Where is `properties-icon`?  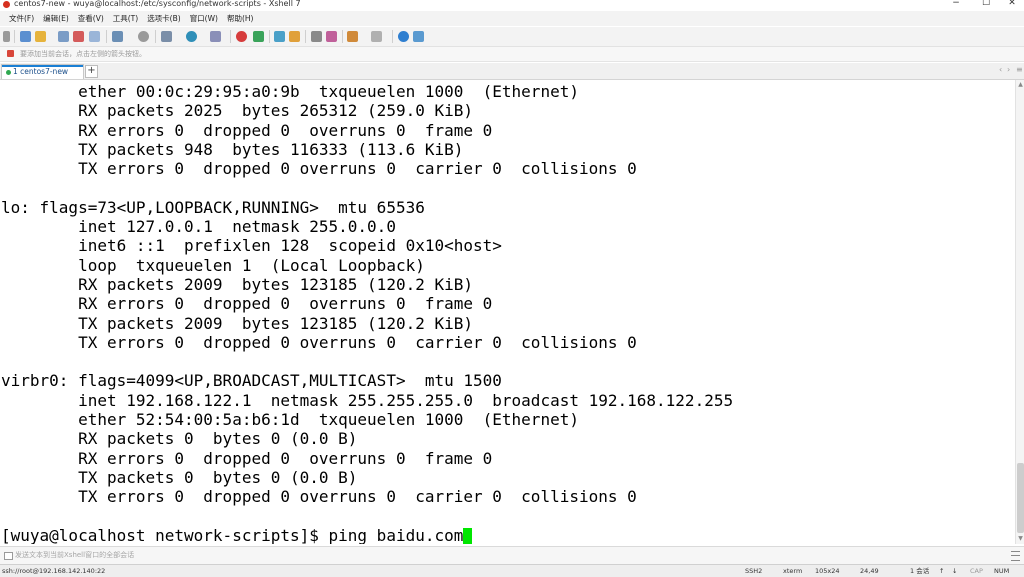
properties-icon is located at coordinates (94, 36).